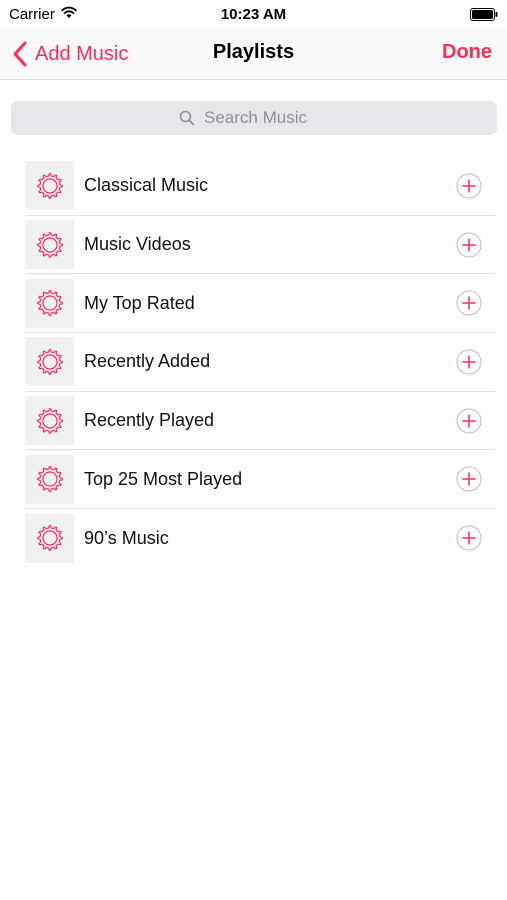 The width and height of the screenshot is (507, 900). What do you see at coordinates (82, 53) in the screenshot?
I see `back-button-label: Add Music` at bounding box center [82, 53].